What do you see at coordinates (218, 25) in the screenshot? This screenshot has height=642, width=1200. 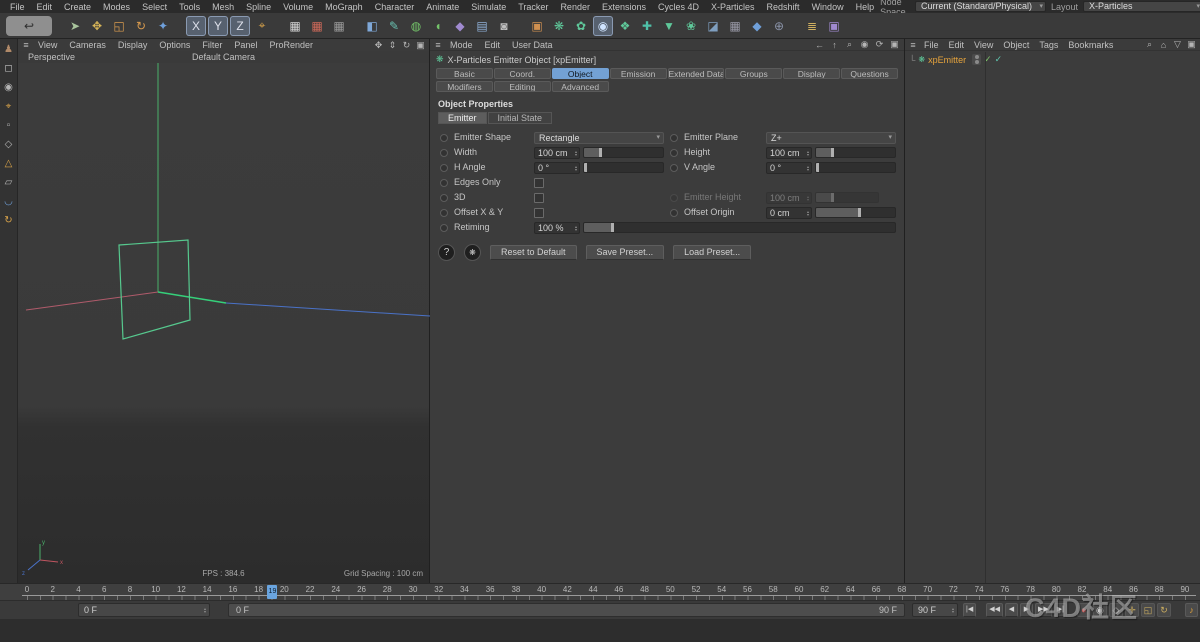 I see `lock-y-button: Y` at bounding box center [218, 25].